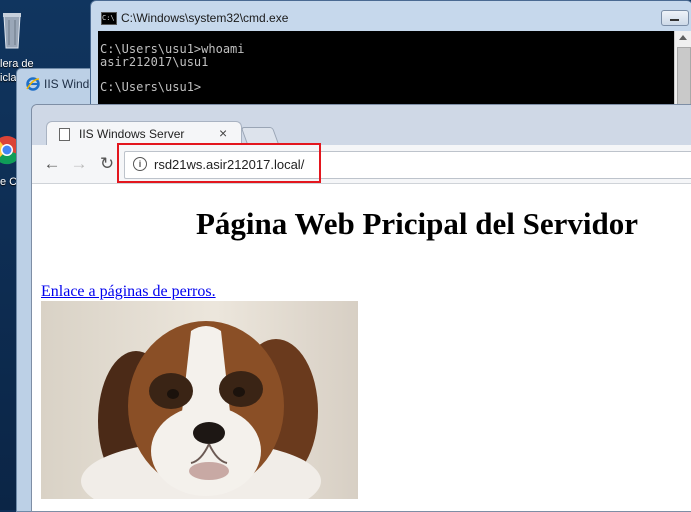 The width and height of the screenshot is (691, 512). I want to click on console-line: C:\Users\usu1>, so click(151, 86).